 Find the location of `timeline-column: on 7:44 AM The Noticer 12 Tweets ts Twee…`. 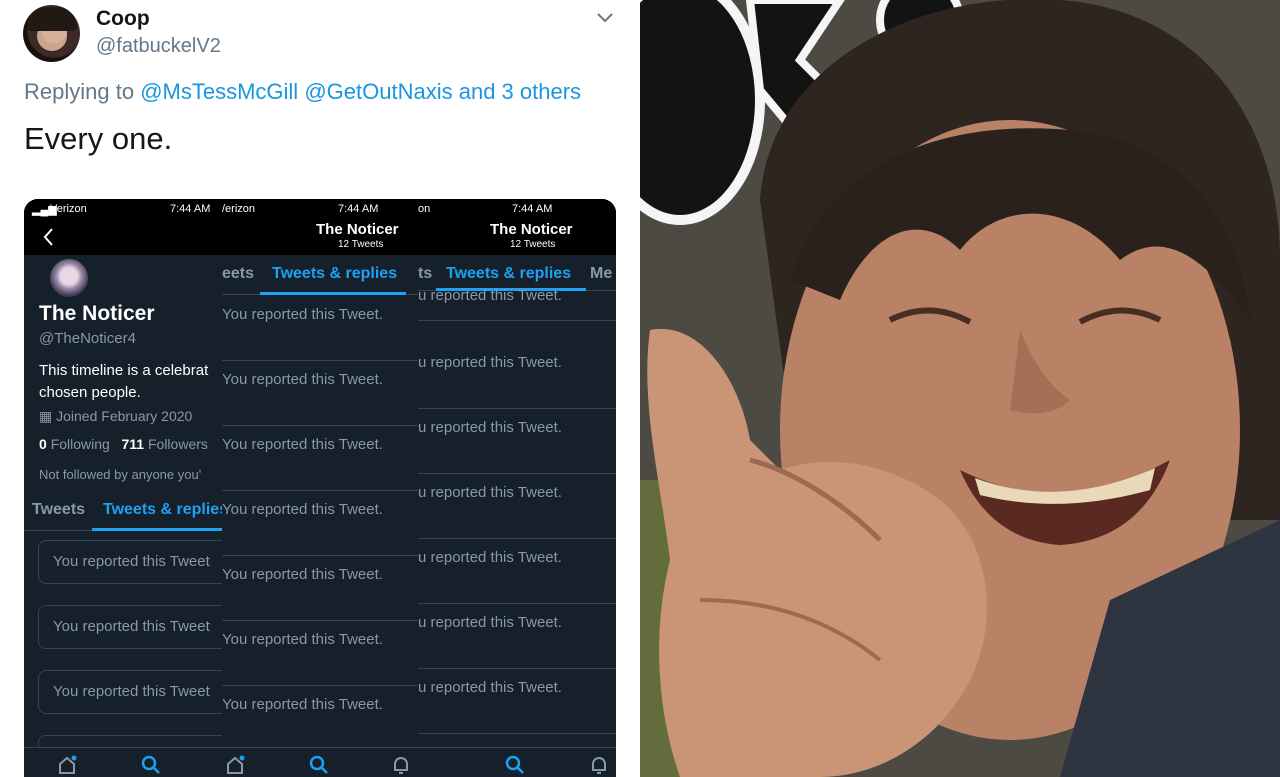

timeline-column: on 7:44 AM The Noticer 12 Tweets ts Twee… is located at coordinates (517, 488).